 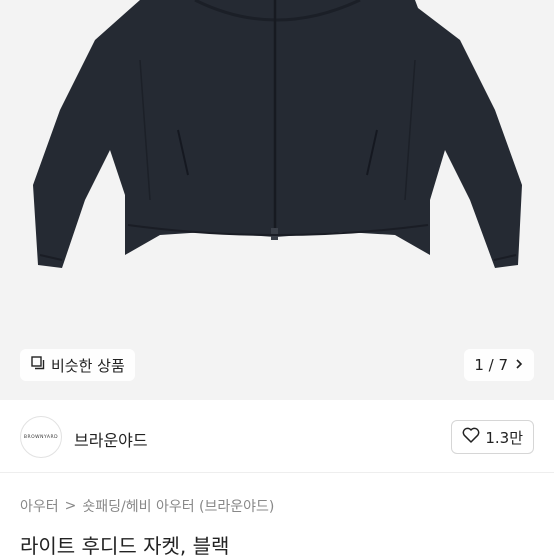 What do you see at coordinates (519, 365) in the screenshot?
I see `chevron-right-icon` at bounding box center [519, 365].